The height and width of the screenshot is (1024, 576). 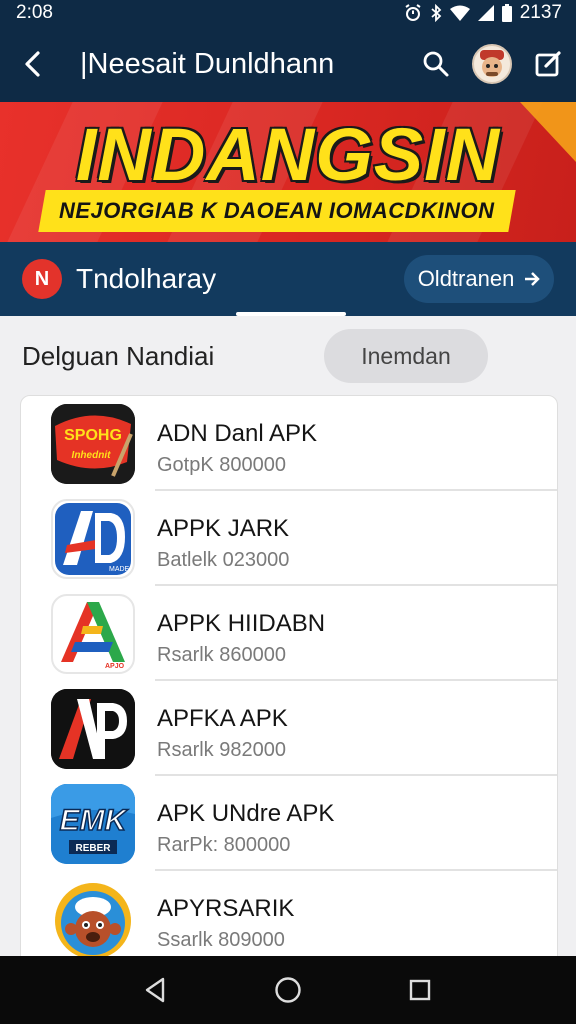 I want to click on spohg-app-icon: SPOHG Inhednit, so click(x=93, y=443).